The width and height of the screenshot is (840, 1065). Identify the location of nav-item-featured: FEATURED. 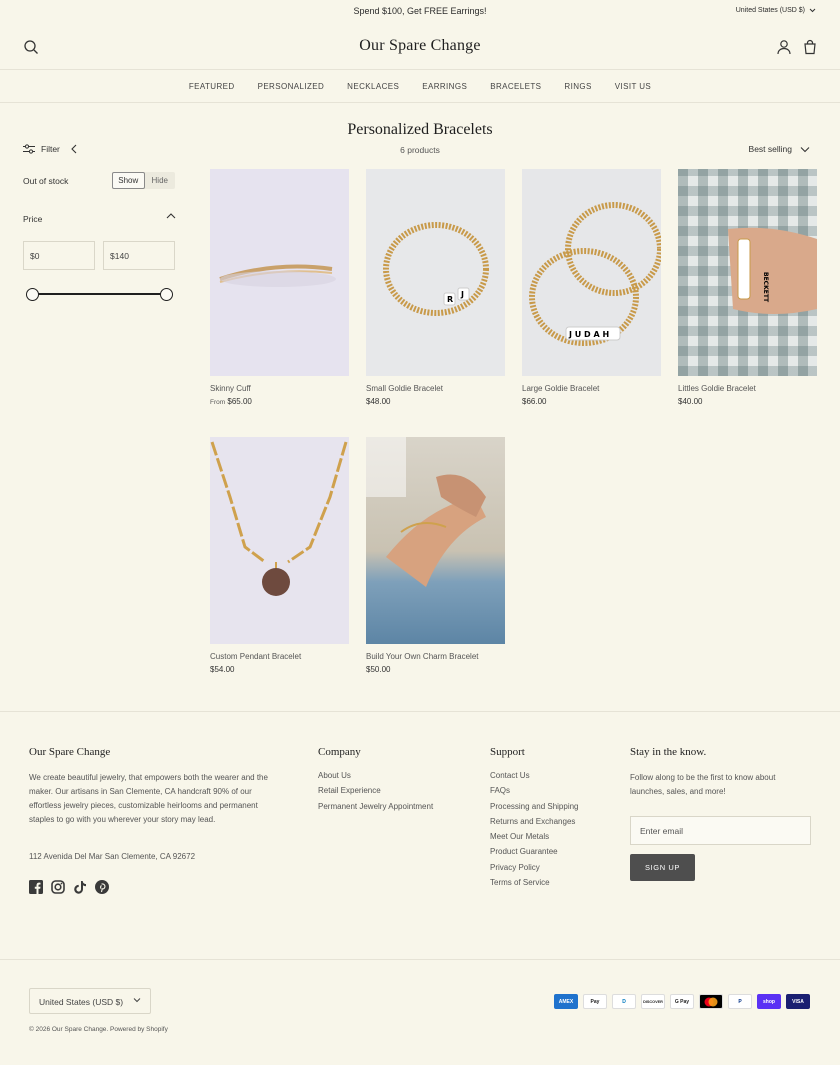
(212, 86).